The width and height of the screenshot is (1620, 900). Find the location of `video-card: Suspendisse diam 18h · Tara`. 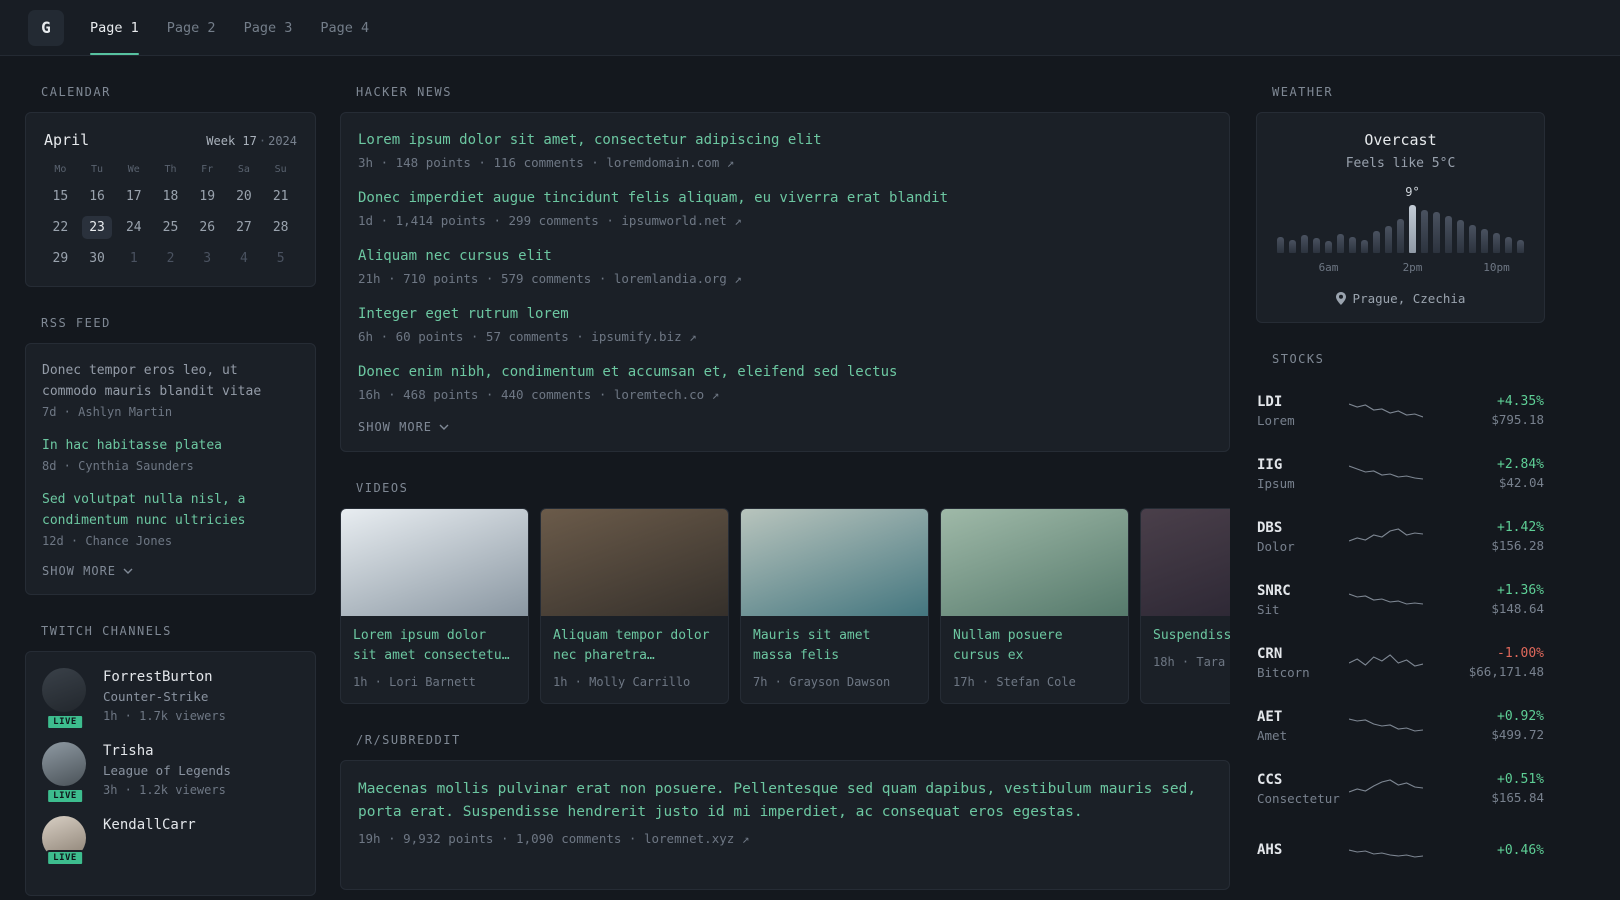

video-card: Suspendisse diam 18h · Tara is located at coordinates (1185, 606).